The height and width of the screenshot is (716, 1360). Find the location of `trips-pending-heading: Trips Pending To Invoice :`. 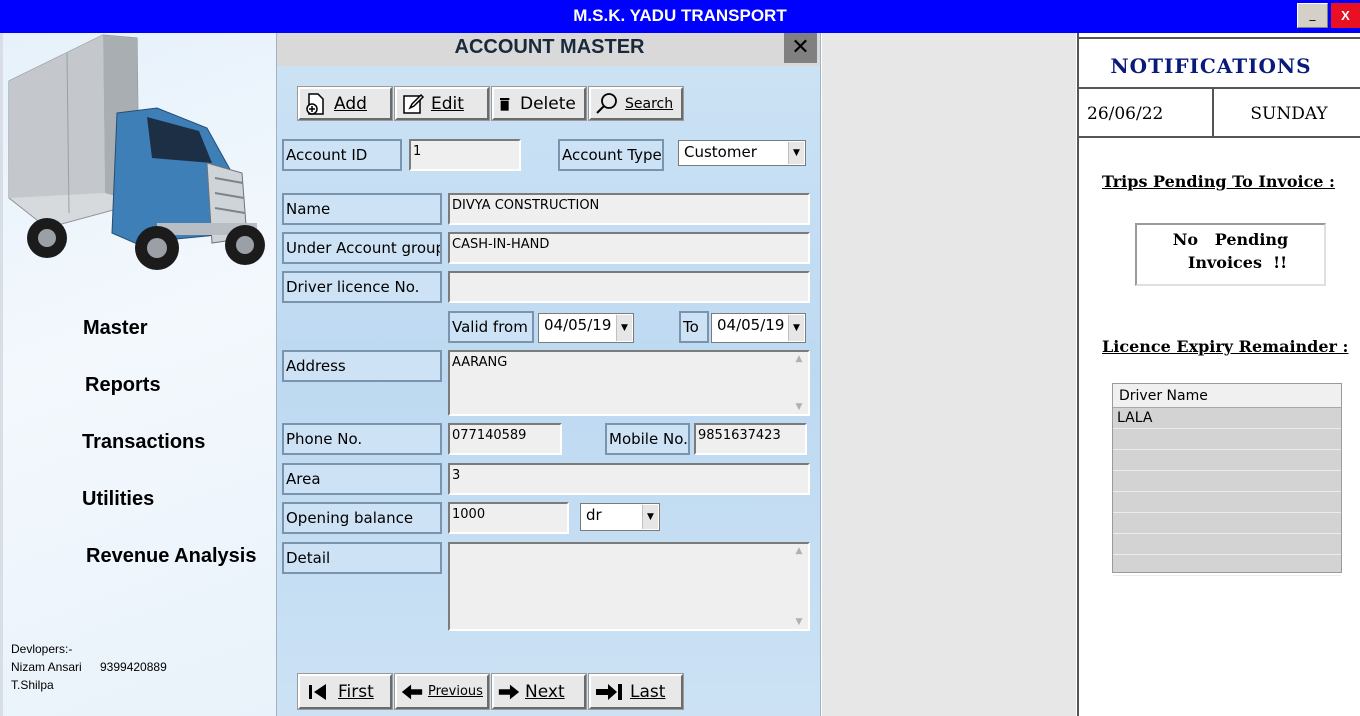

trips-pending-heading: Trips Pending To Invoice : is located at coordinates (1218, 181).